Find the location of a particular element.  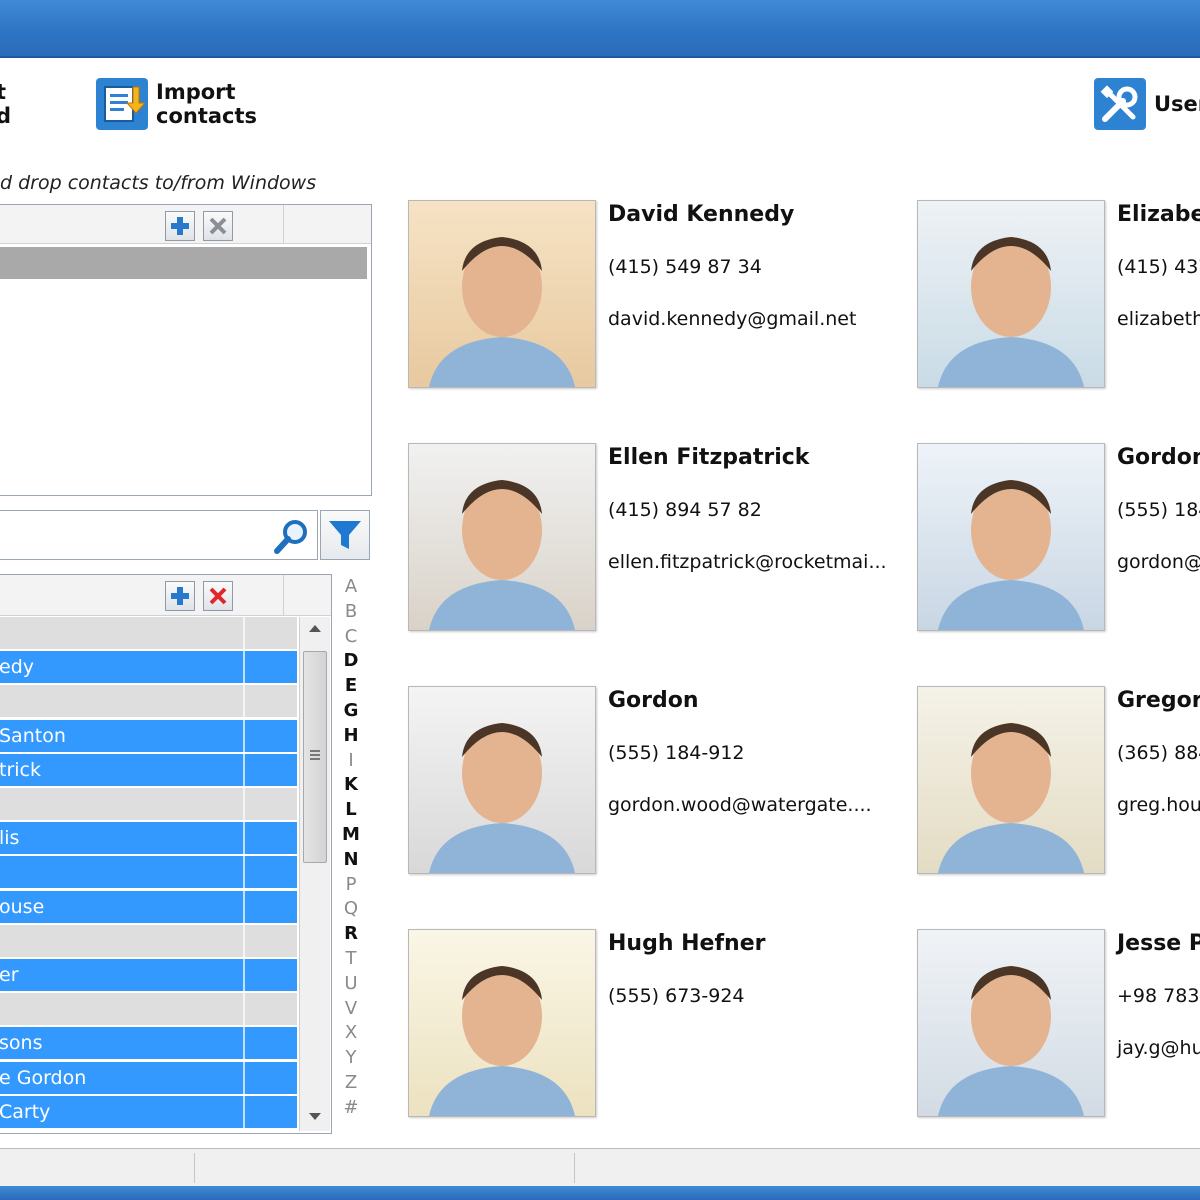

filter-icon is located at coordinates (345, 535).